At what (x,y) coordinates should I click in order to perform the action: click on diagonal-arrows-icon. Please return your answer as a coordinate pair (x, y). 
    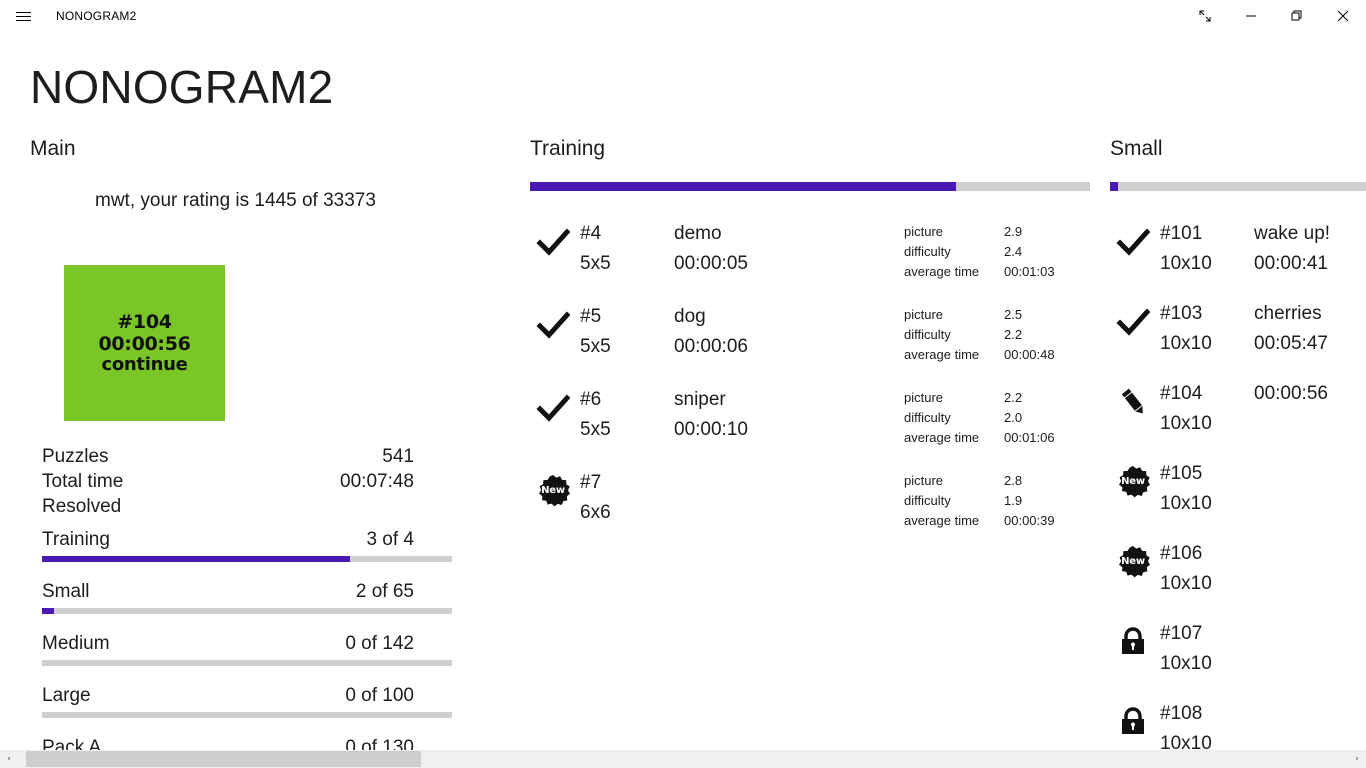
    Looking at the image, I should click on (1205, 16).